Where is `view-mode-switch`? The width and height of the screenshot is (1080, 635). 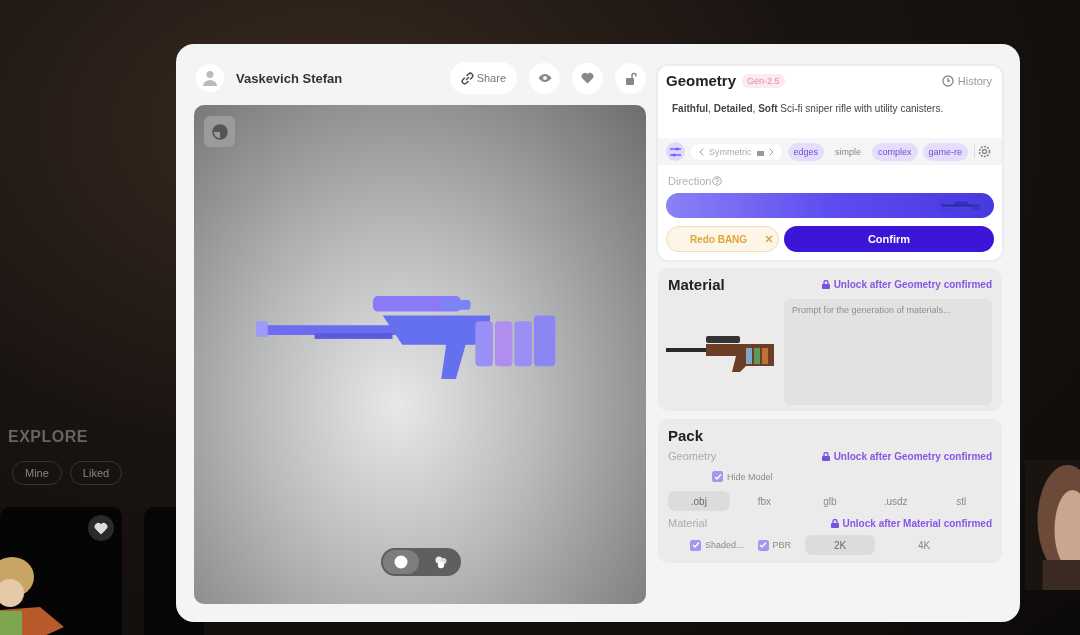 view-mode-switch is located at coordinates (421, 562).